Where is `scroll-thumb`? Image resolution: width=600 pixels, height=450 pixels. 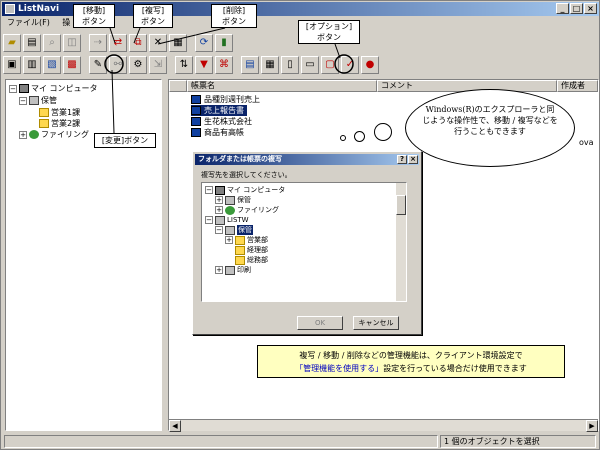 scroll-thumb is located at coordinates (401, 205).